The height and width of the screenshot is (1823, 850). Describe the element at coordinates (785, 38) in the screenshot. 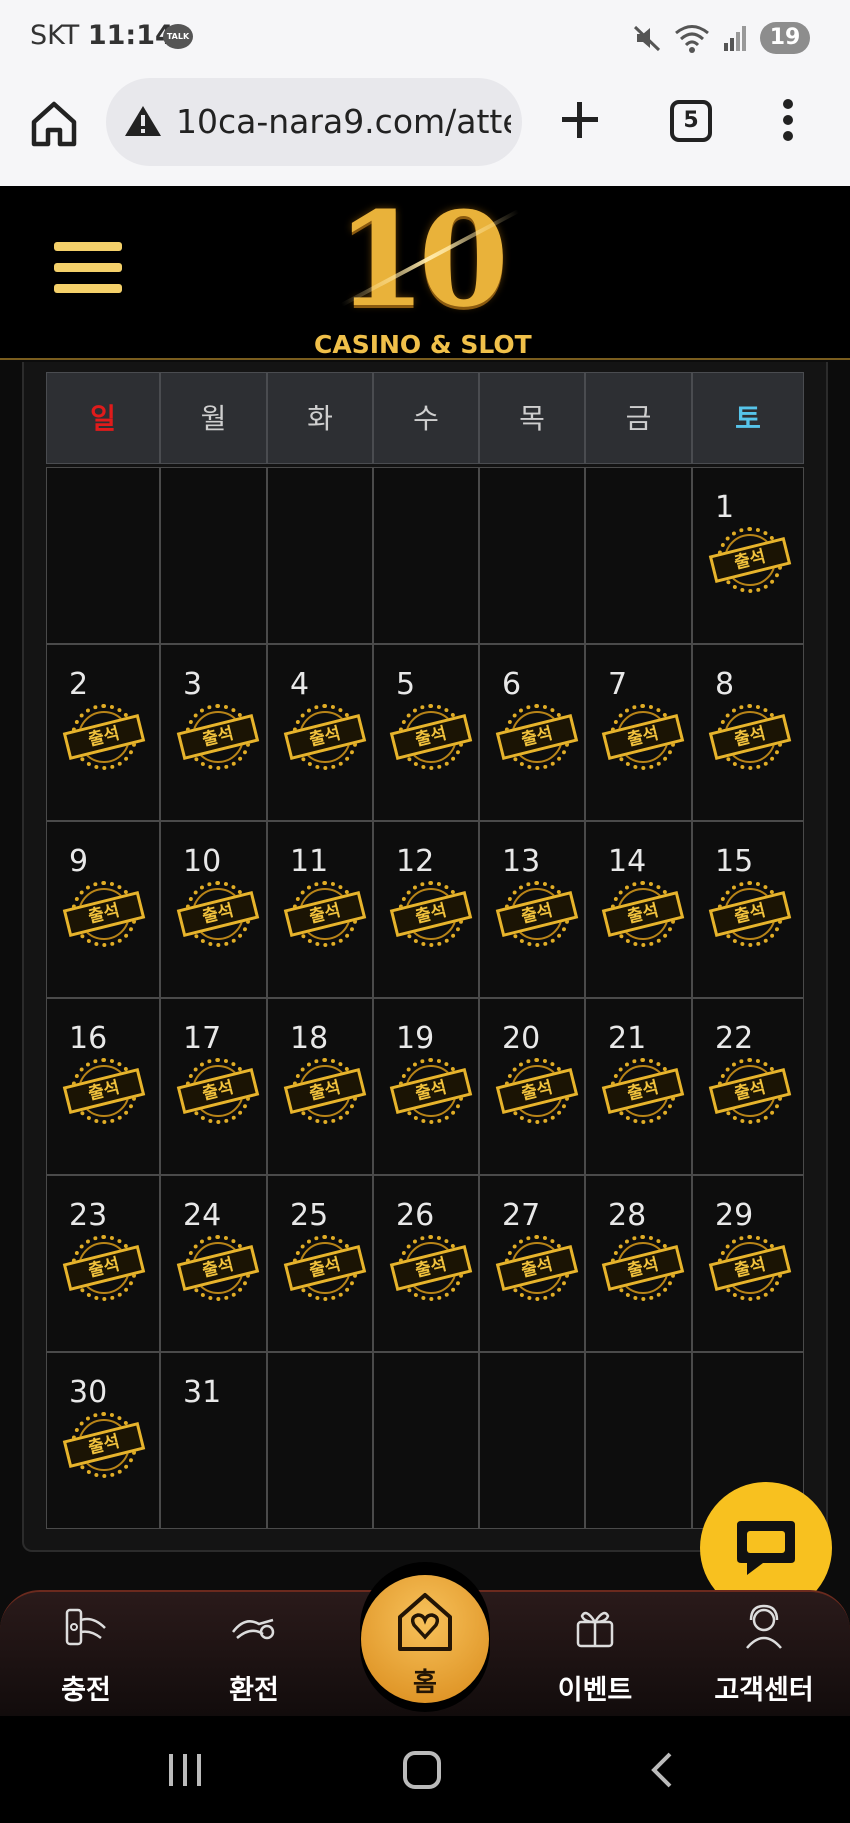

I see `battery-icon: 19` at that location.